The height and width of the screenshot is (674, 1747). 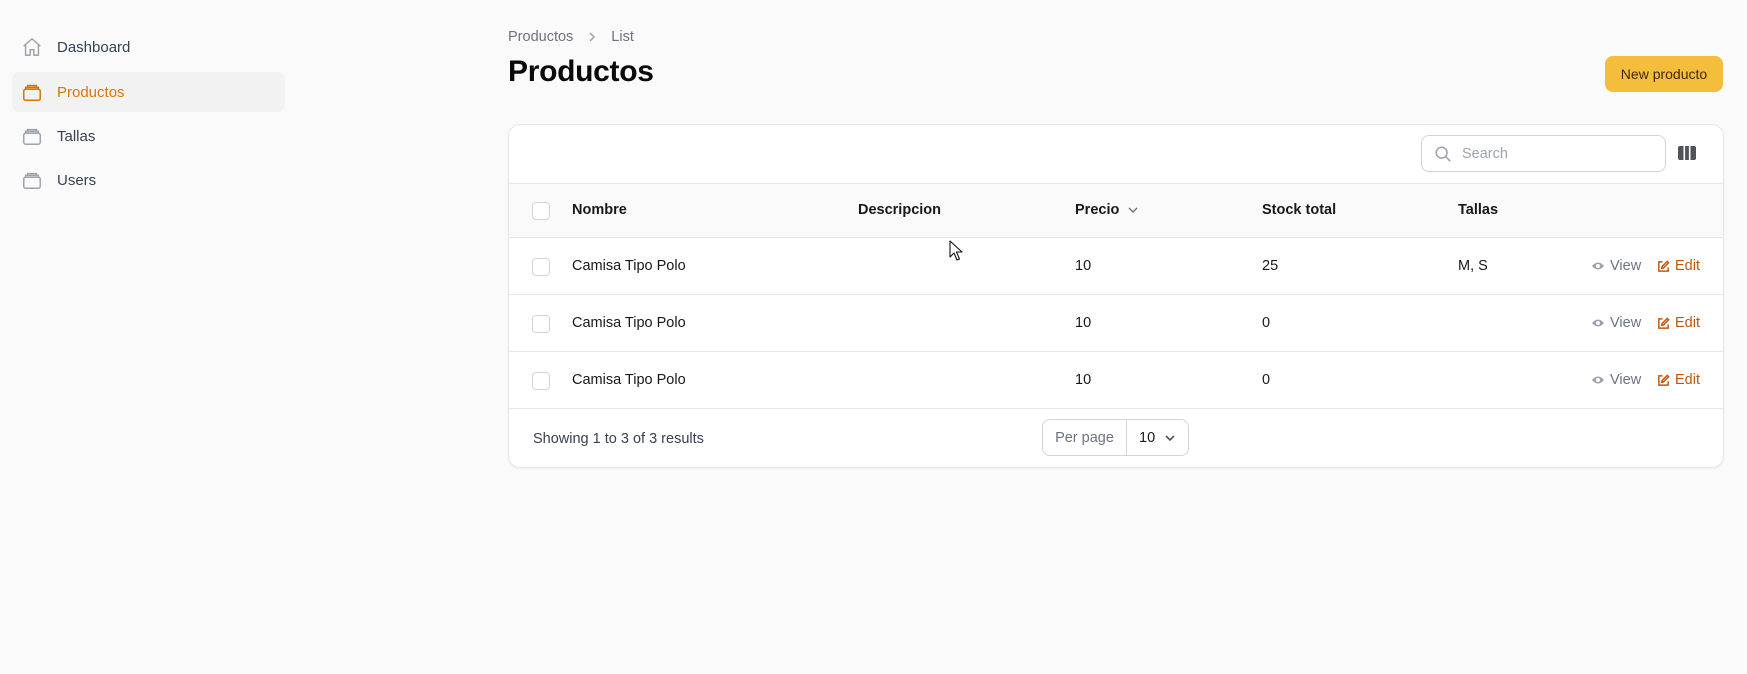 What do you see at coordinates (1473, 266) in the screenshot?
I see `cell-tallas: M, S` at bounding box center [1473, 266].